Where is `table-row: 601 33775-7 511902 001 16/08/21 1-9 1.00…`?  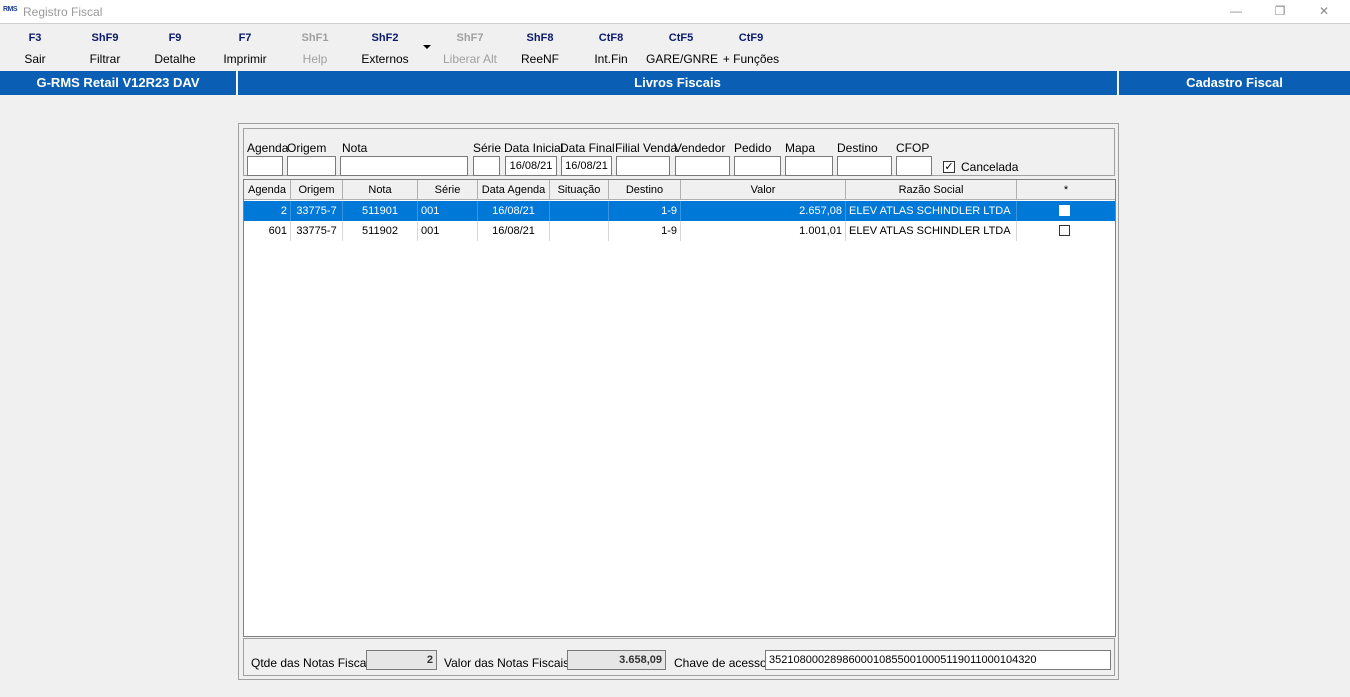 table-row: 601 33775-7 511902 001 16/08/21 1-9 1.00… is located at coordinates (679, 231).